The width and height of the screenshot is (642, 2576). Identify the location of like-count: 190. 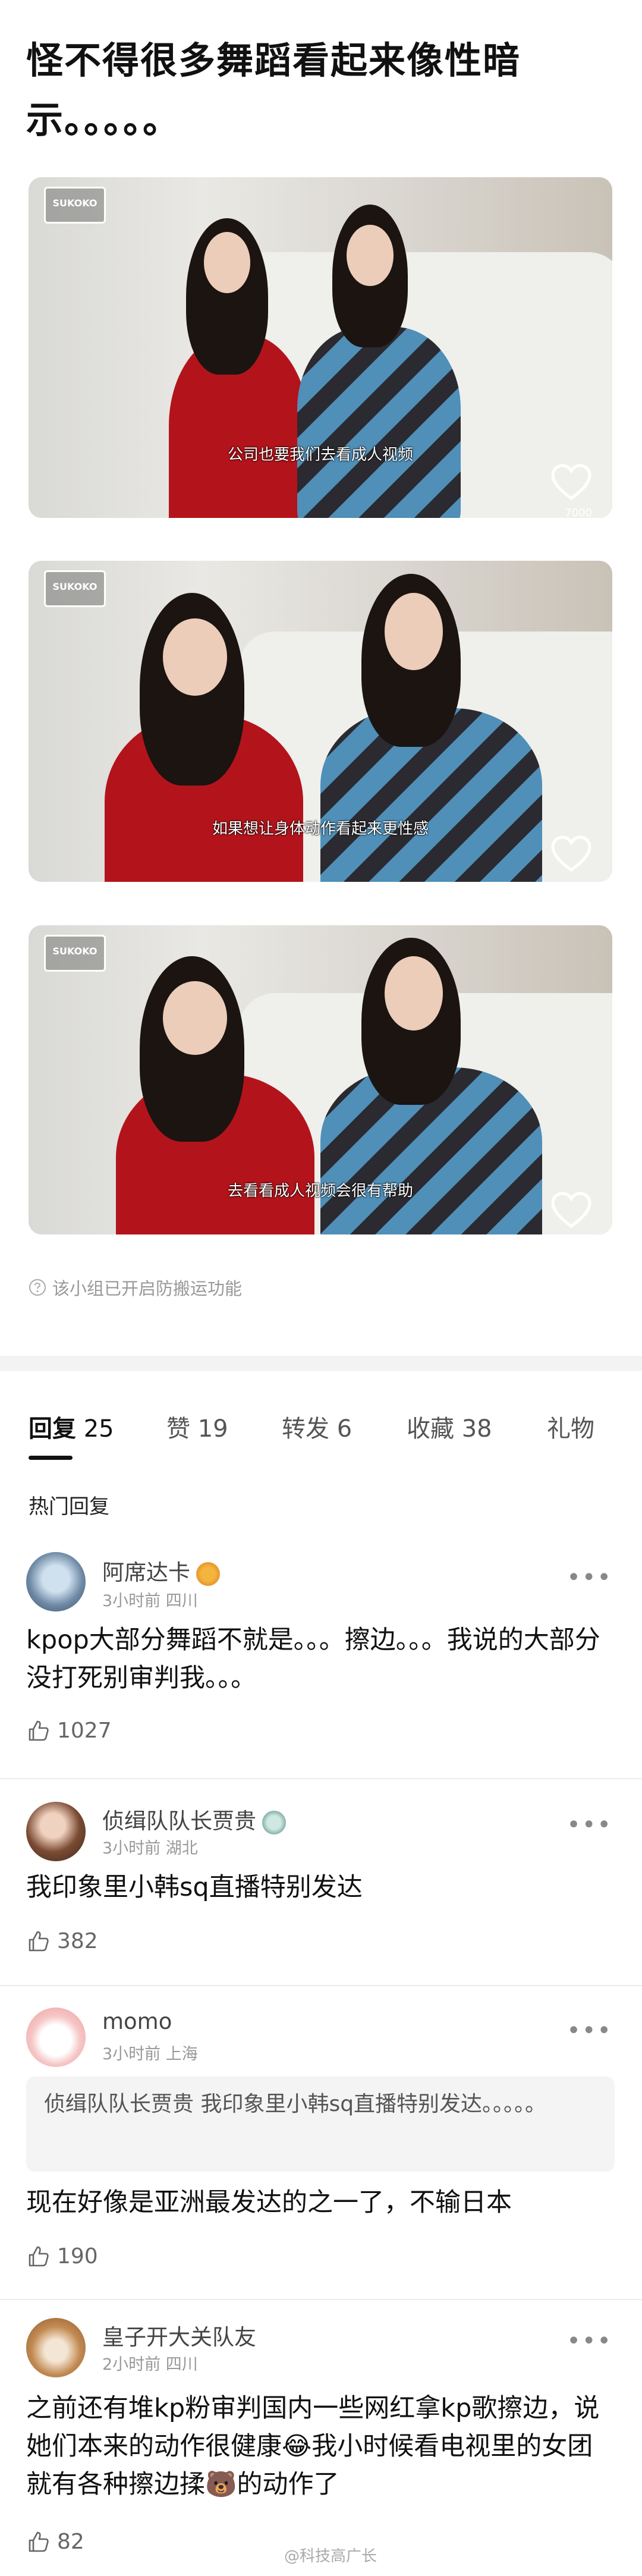
(77, 2256).